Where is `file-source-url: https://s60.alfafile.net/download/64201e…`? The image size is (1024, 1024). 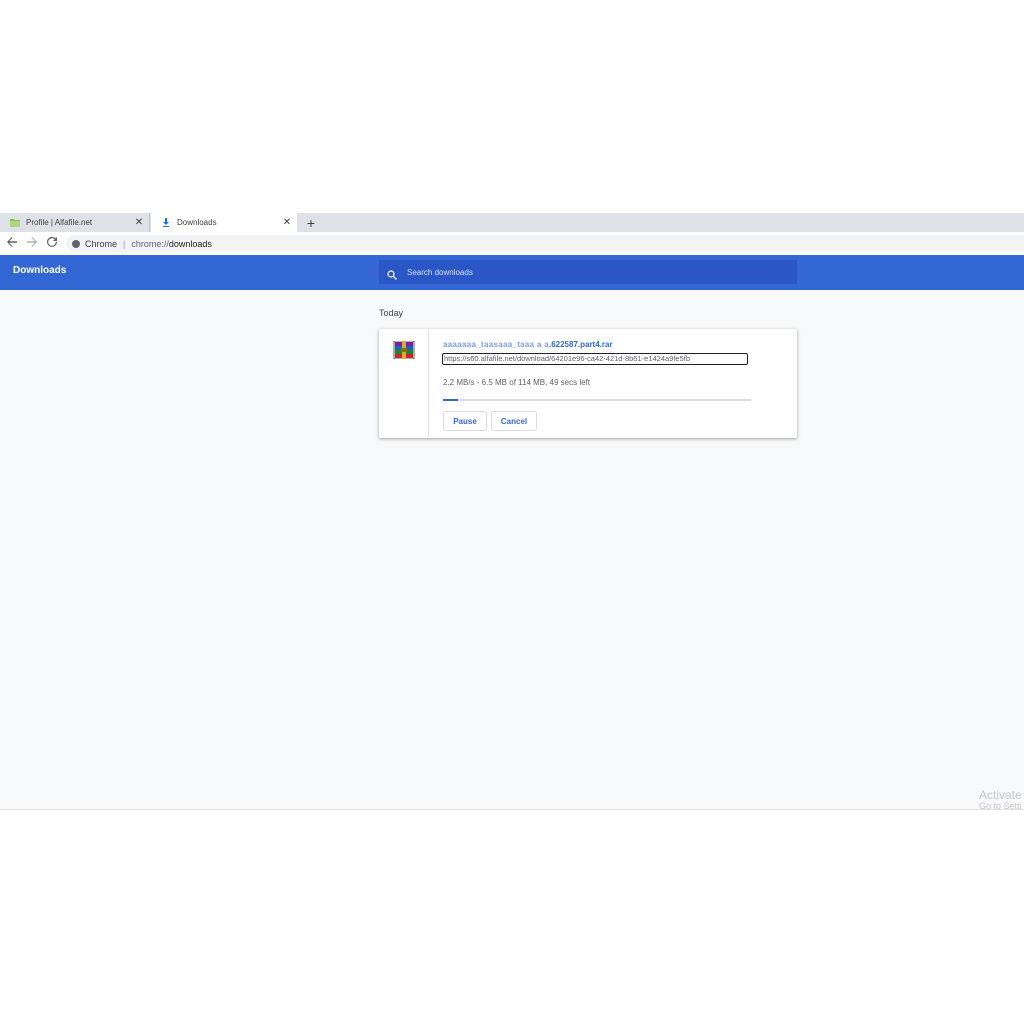 file-source-url: https://s60.alfafile.net/download/64201e… is located at coordinates (595, 359).